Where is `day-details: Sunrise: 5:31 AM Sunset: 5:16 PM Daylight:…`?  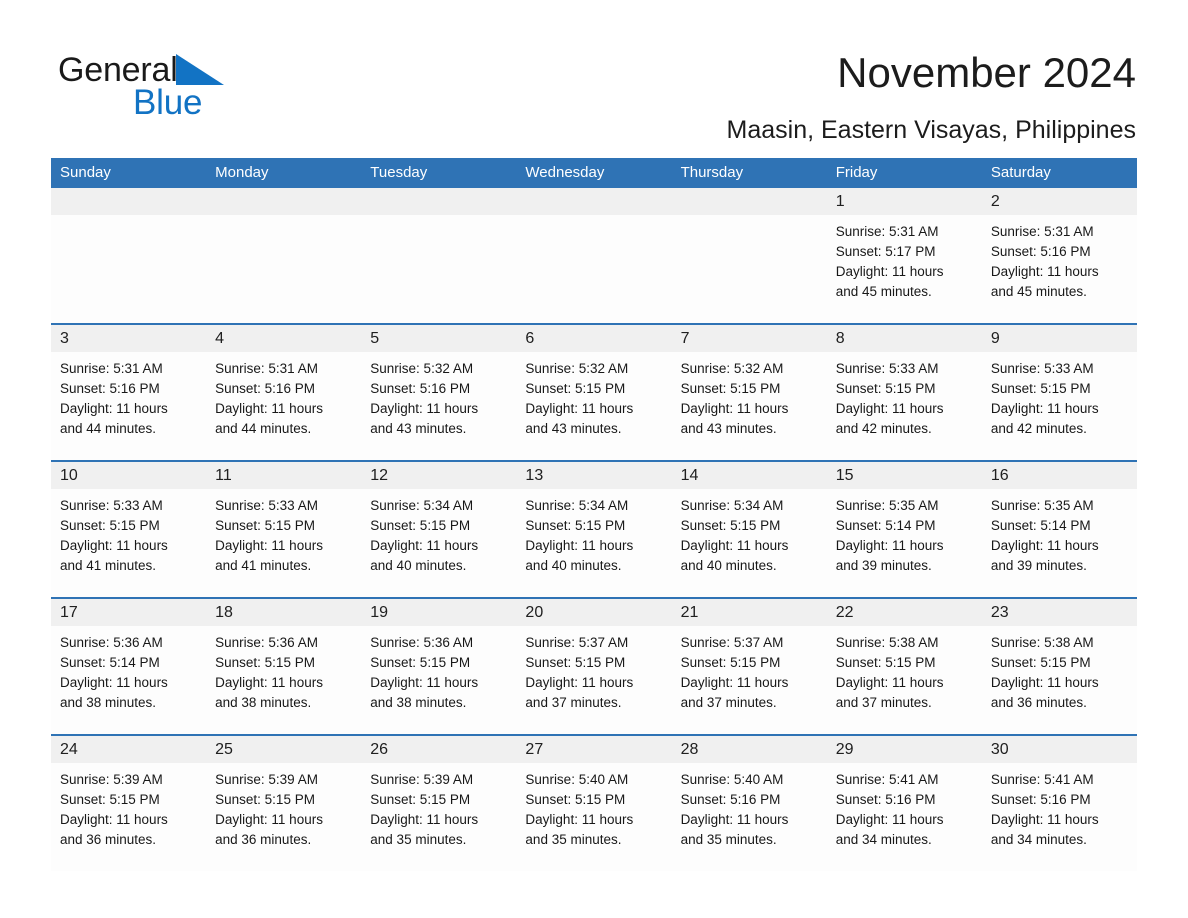
day-details: Sunrise: 5:31 AM Sunset: 5:16 PM Daylight:… is located at coordinates (128, 395).